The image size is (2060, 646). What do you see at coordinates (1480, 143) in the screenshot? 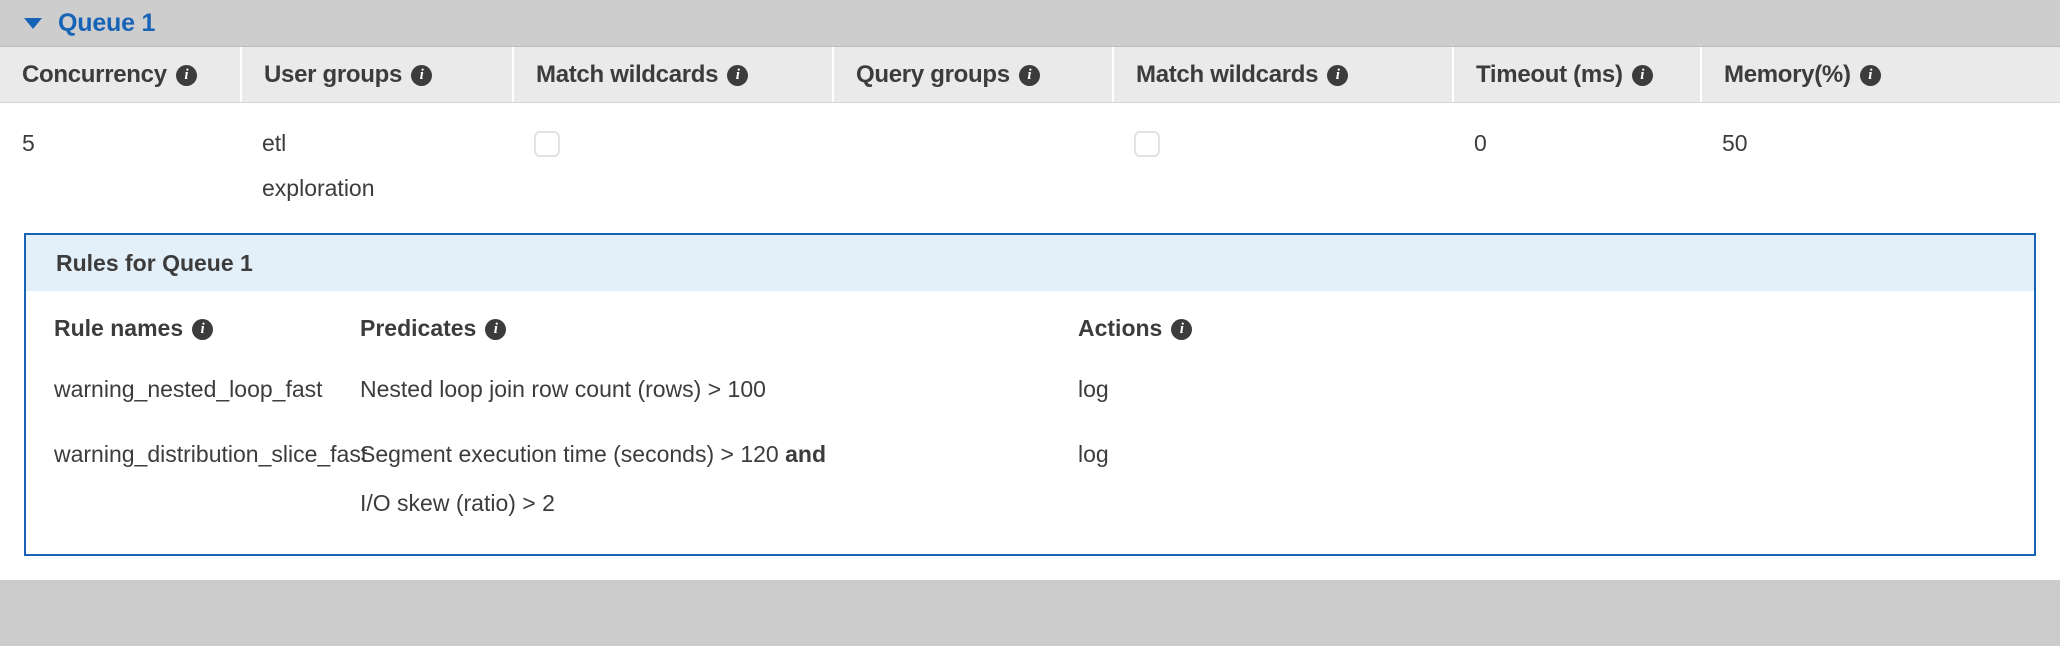
I see `cell-timeout: 0` at bounding box center [1480, 143].